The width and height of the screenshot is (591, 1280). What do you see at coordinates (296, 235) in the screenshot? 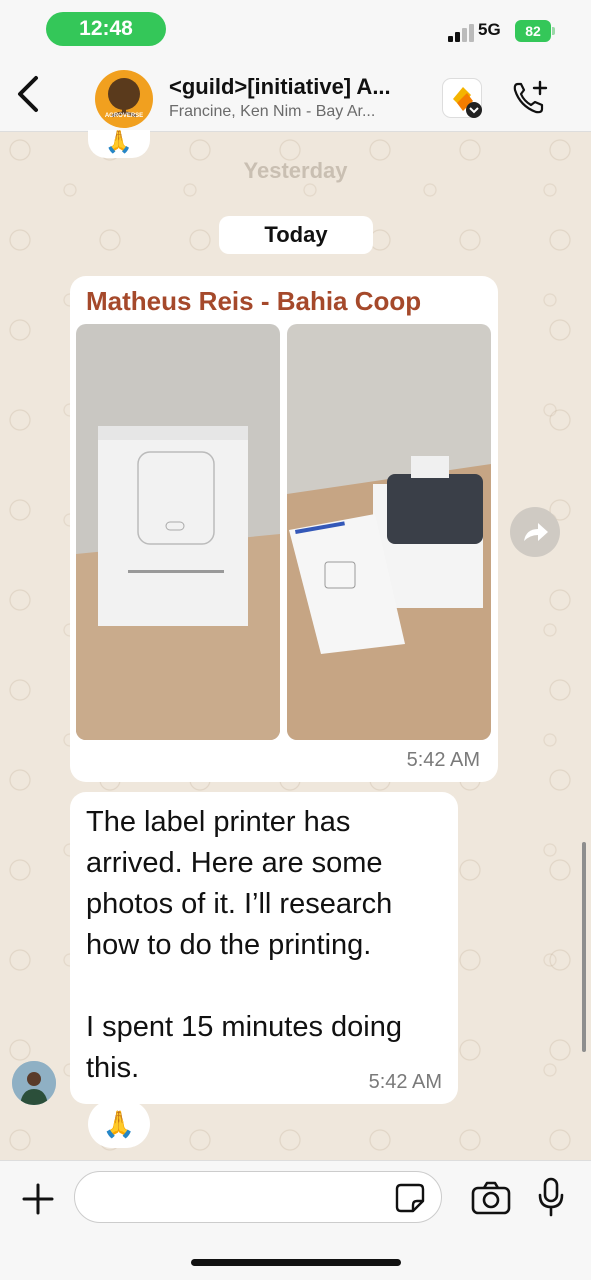
I see `date-separator-today: Today` at bounding box center [296, 235].